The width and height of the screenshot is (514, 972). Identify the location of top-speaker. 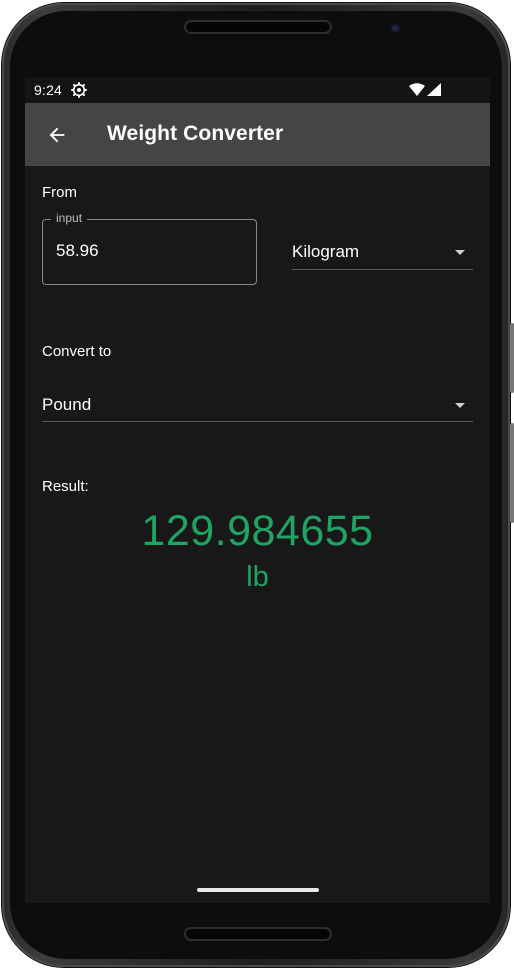
(258, 27).